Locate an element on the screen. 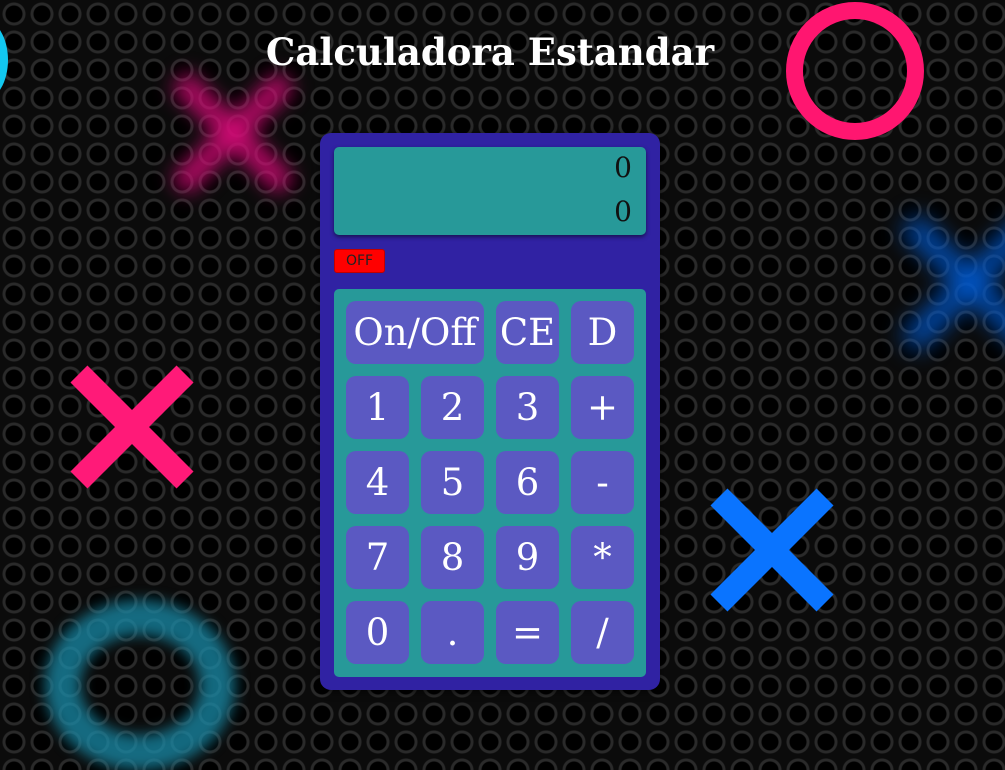  current-value: 0 is located at coordinates (623, 211).